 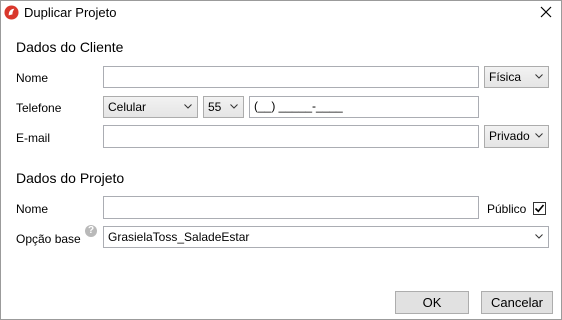 What do you see at coordinates (223, 107) in the screenshot?
I see `ddi-select: 55` at bounding box center [223, 107].